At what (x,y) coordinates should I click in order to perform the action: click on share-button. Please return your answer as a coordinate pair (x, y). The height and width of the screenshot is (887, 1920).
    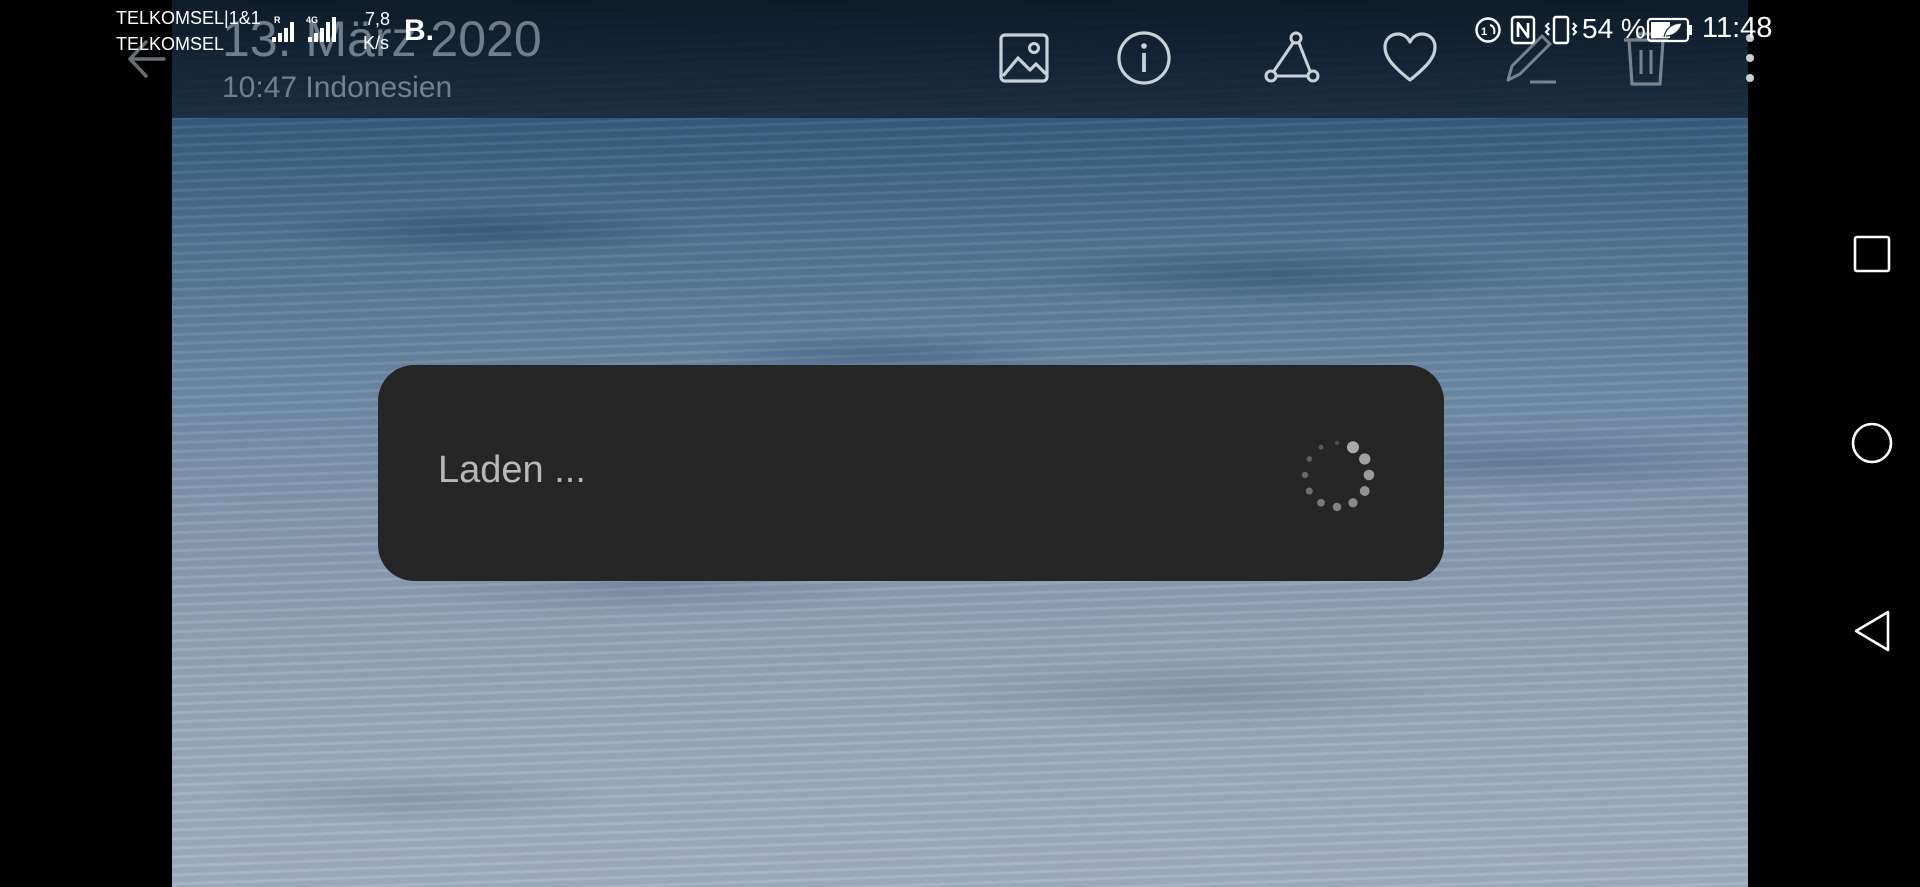
    Looking at the image, I should click on (1292, 58).